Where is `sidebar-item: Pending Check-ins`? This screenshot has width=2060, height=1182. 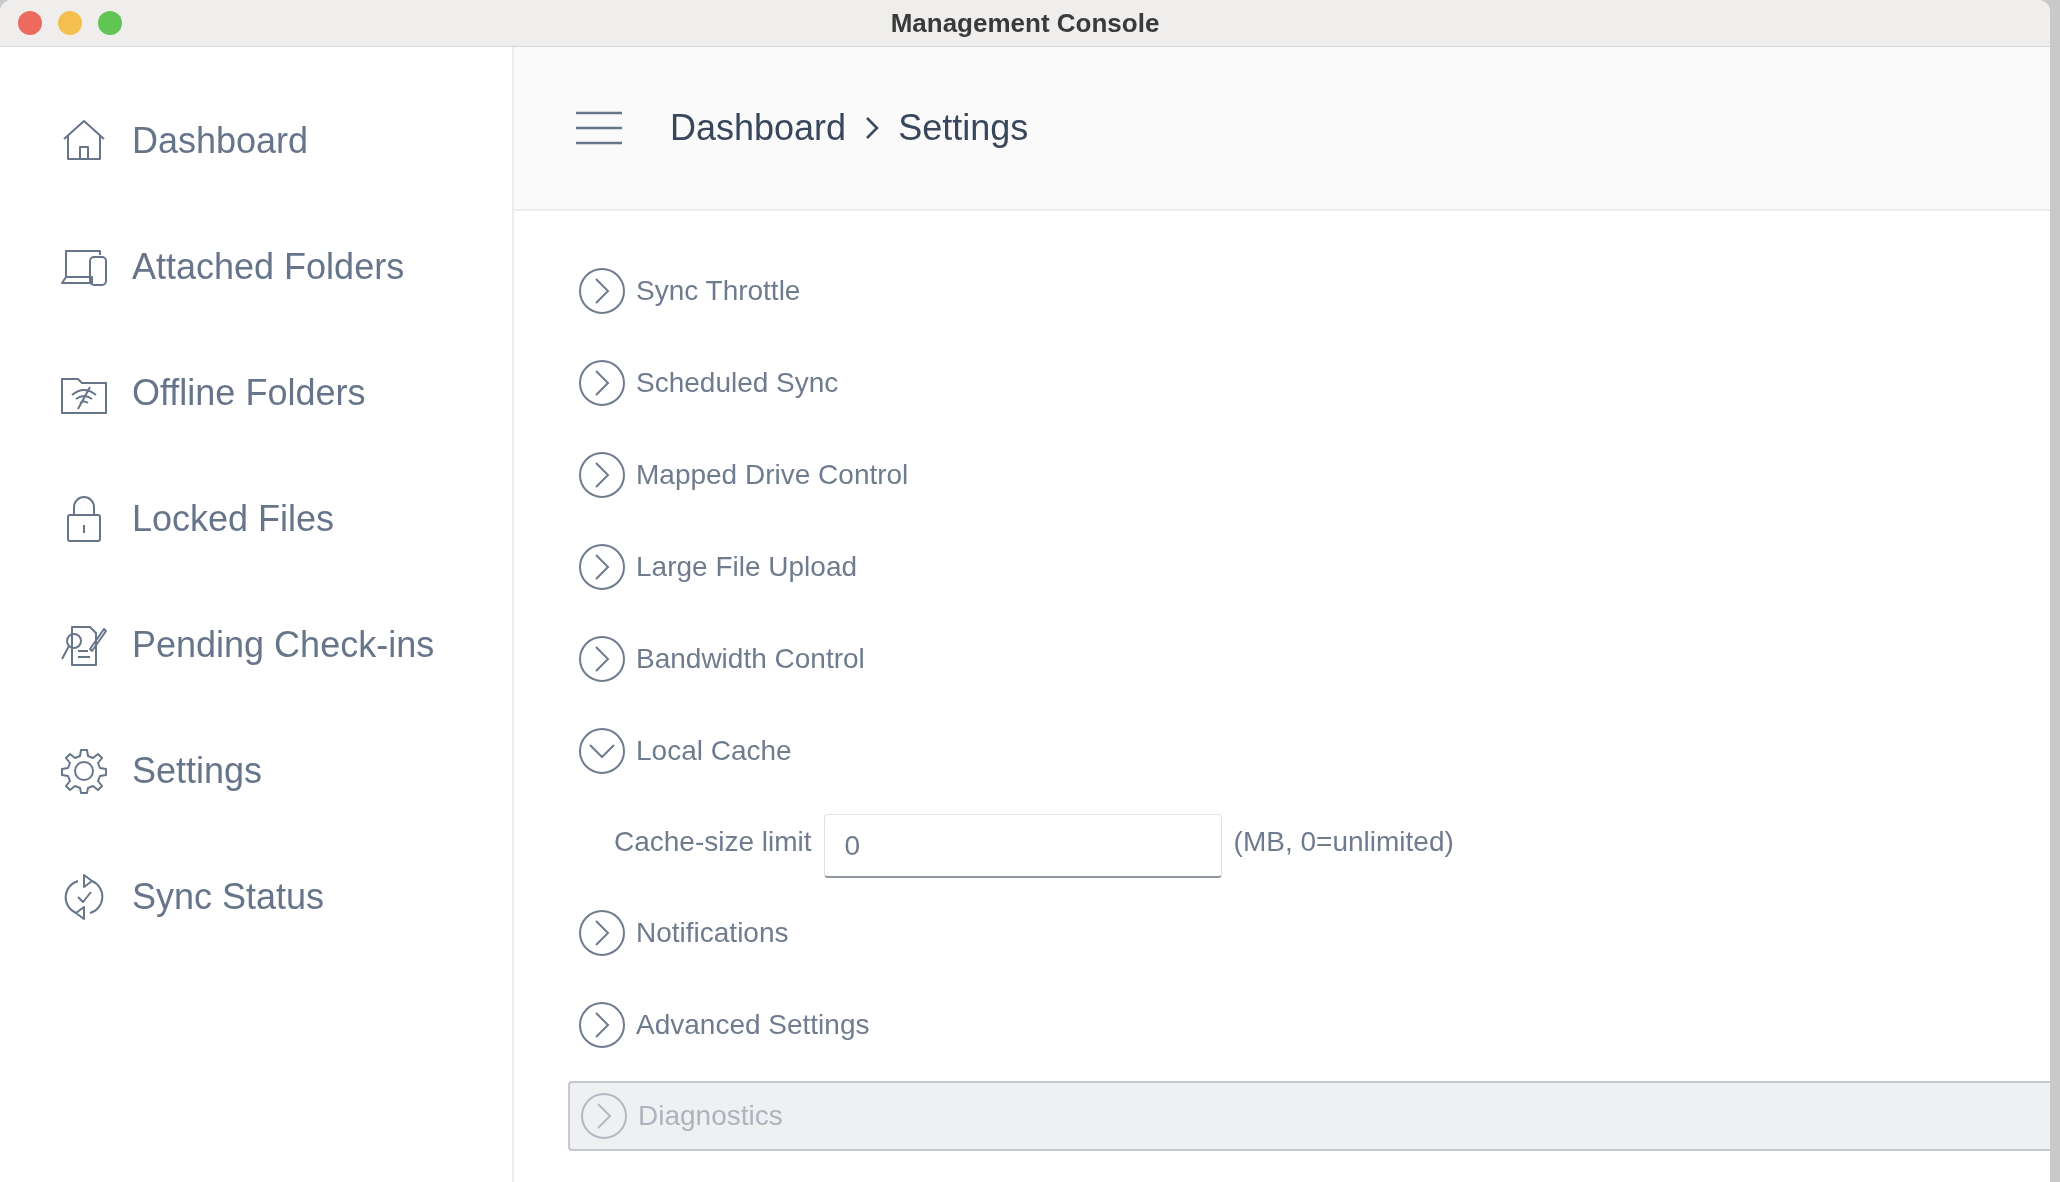 sidebar-item: Pending Check-ins is located at coordinates (256, 645).